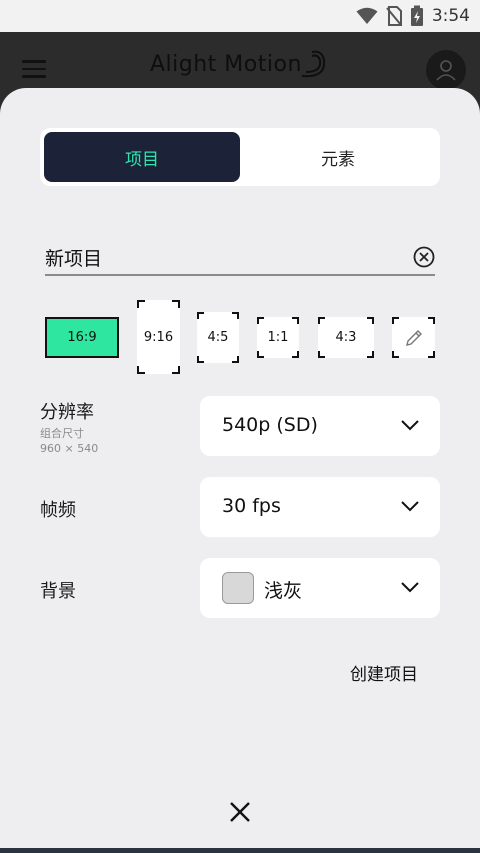 The width and height of the screenshot is (480, 853). I want to click on frame-rate-label: 帧频, so click(58, 510).